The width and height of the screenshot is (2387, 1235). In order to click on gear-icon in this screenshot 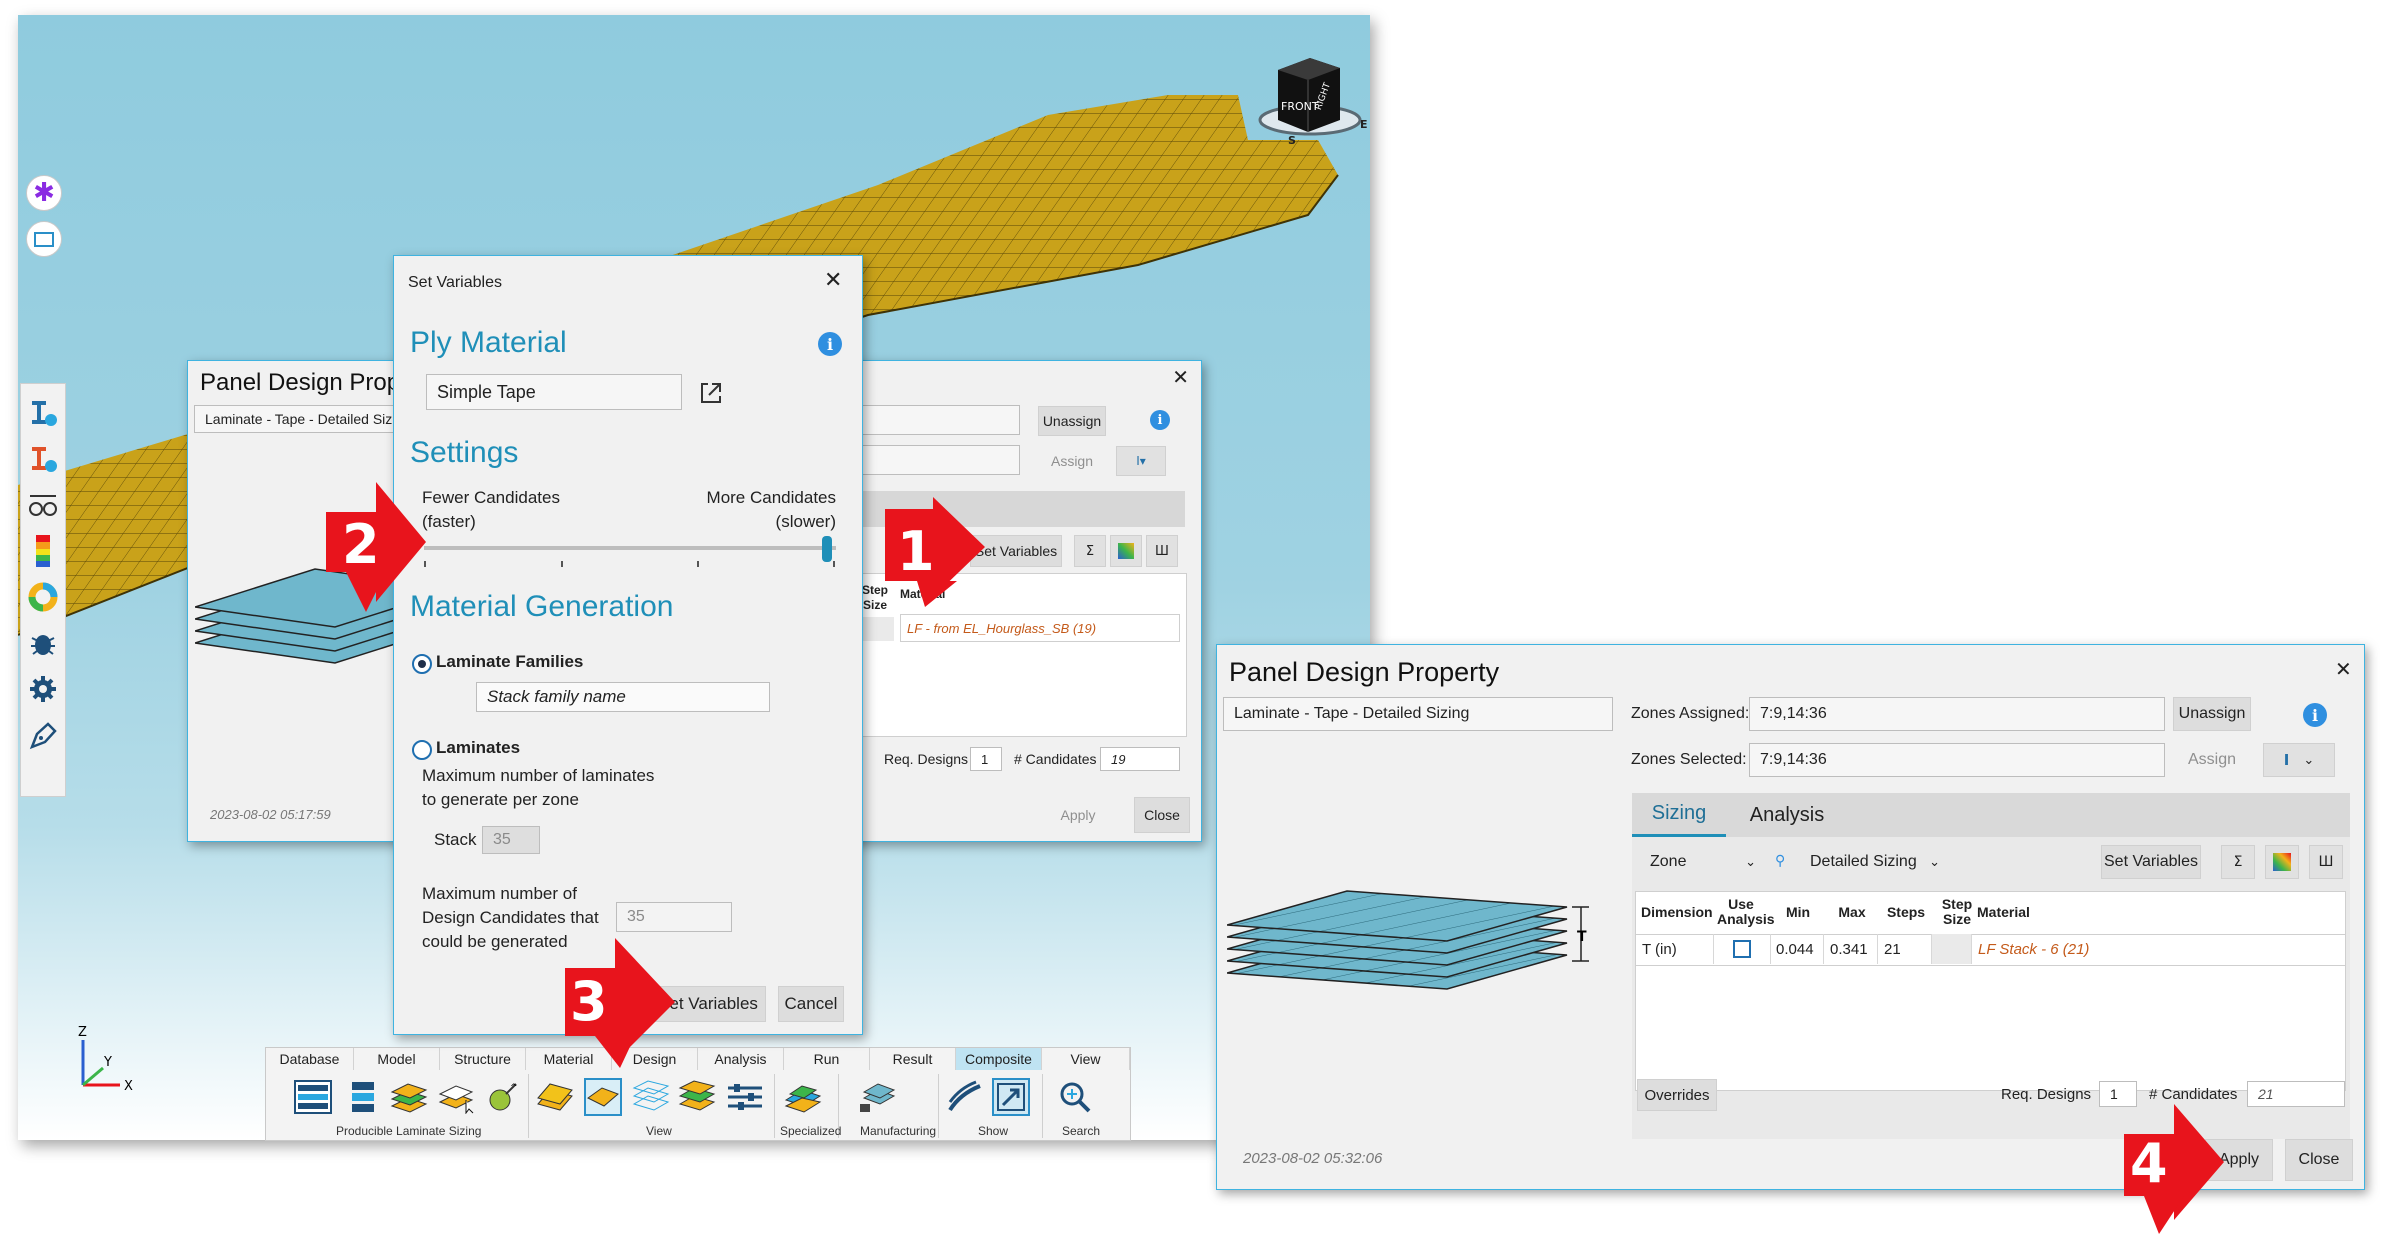, I will do `click(43, 689)`.